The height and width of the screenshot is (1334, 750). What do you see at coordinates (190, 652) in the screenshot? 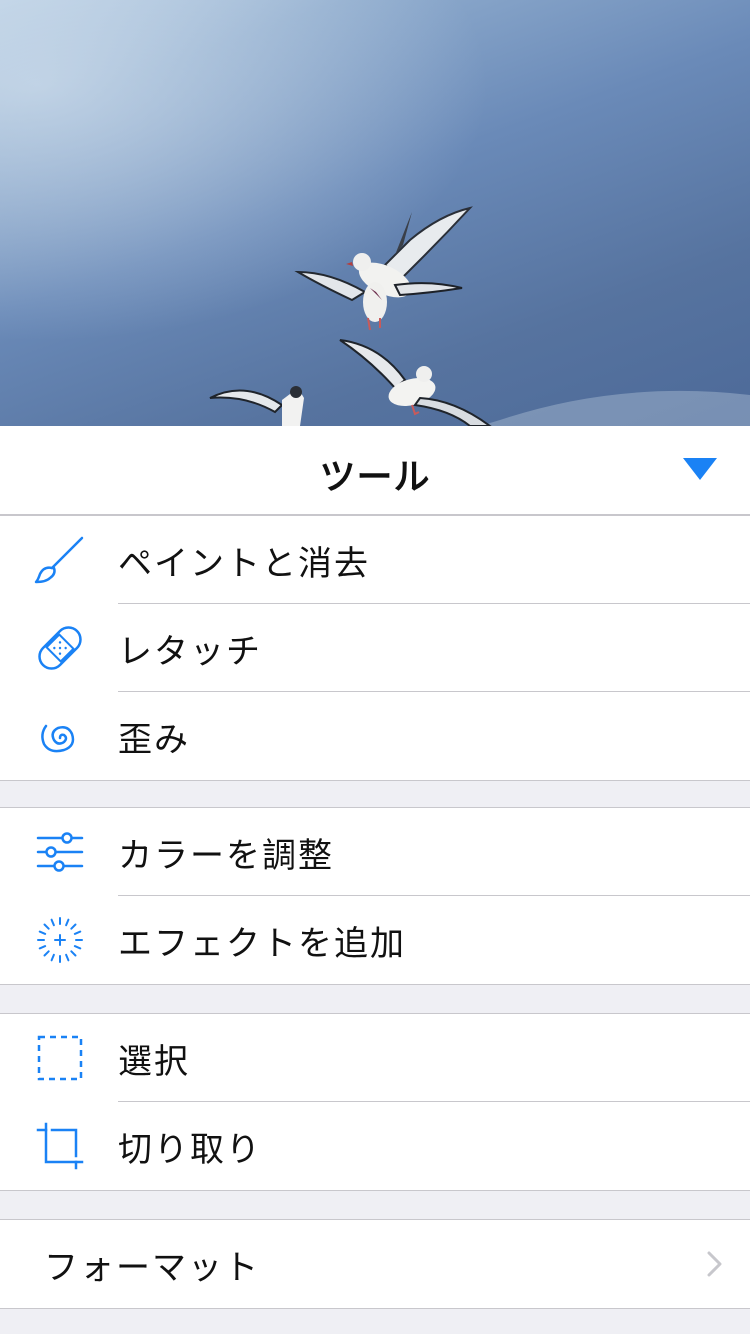
I see `menu-item-label: レタッチ` at bounding box center [190, 652].